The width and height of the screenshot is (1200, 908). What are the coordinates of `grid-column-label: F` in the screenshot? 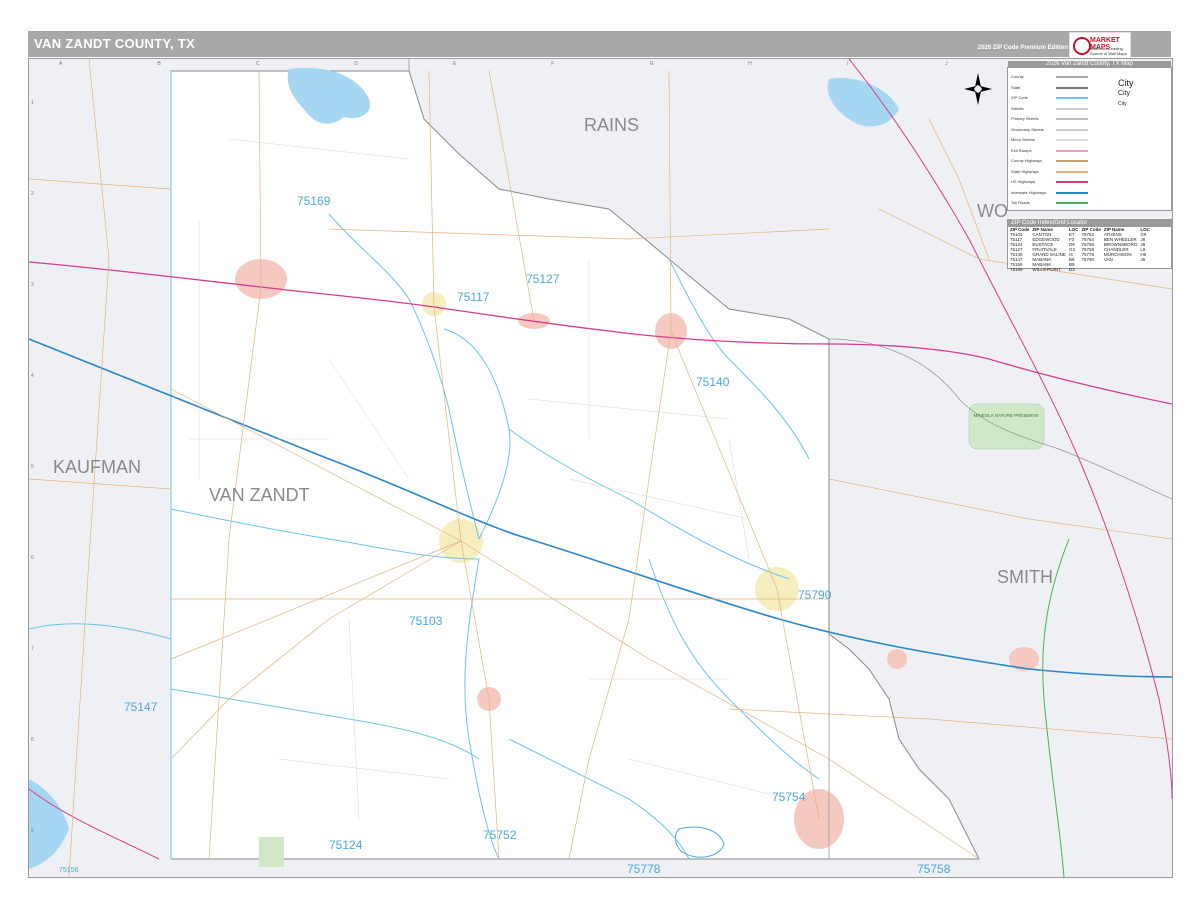 It's located at (552, 64).